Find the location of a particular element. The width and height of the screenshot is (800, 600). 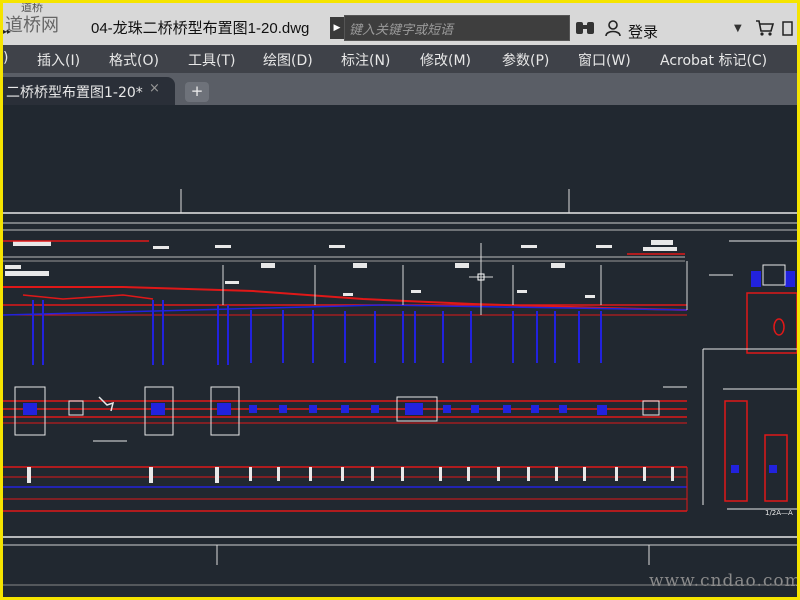

menu-item-window: 窗口(W) is located at coordinates (604, 60).